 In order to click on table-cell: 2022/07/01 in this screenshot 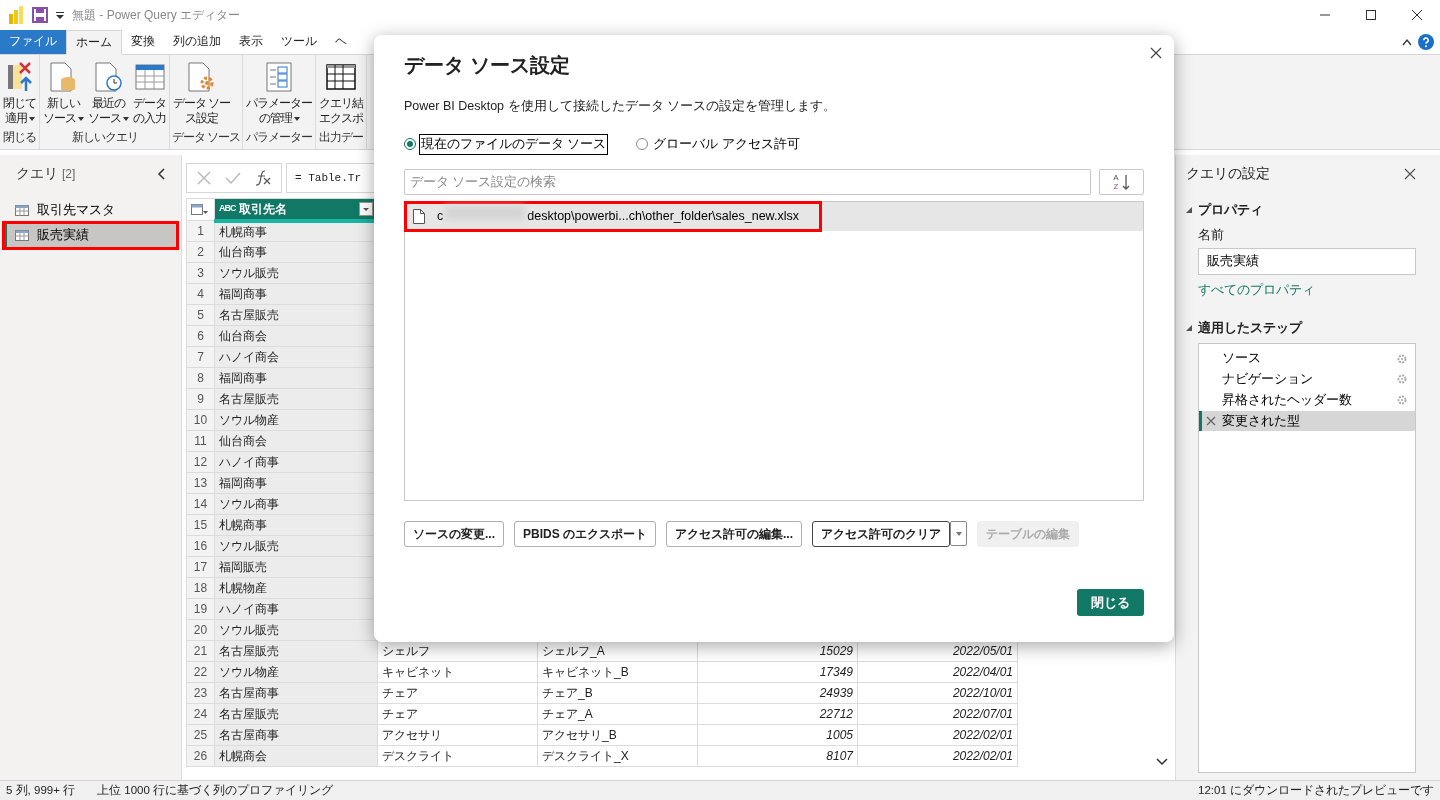, I will do `click(937, 714)`.